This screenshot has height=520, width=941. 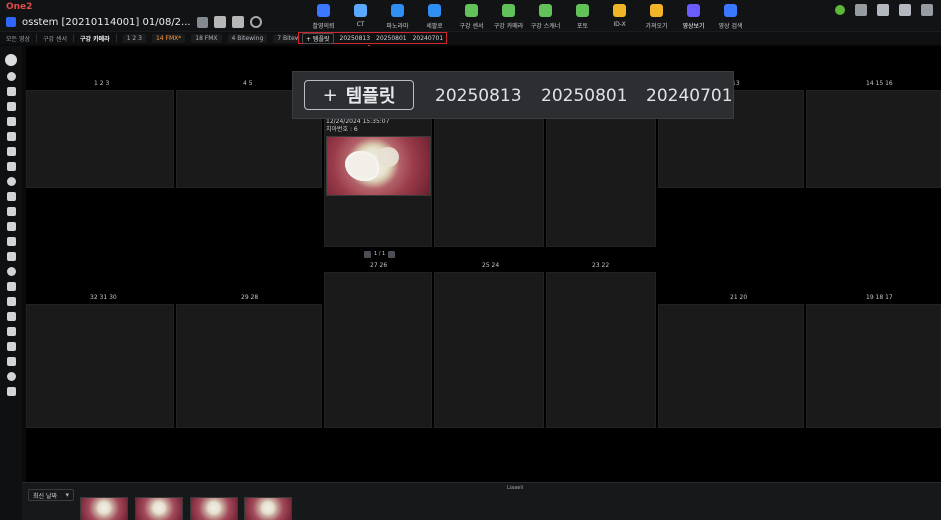 What do you see at coordinates (905, 10) in the screenshot?
I see `settings-gear-icon` at bounding box center [905, 10].